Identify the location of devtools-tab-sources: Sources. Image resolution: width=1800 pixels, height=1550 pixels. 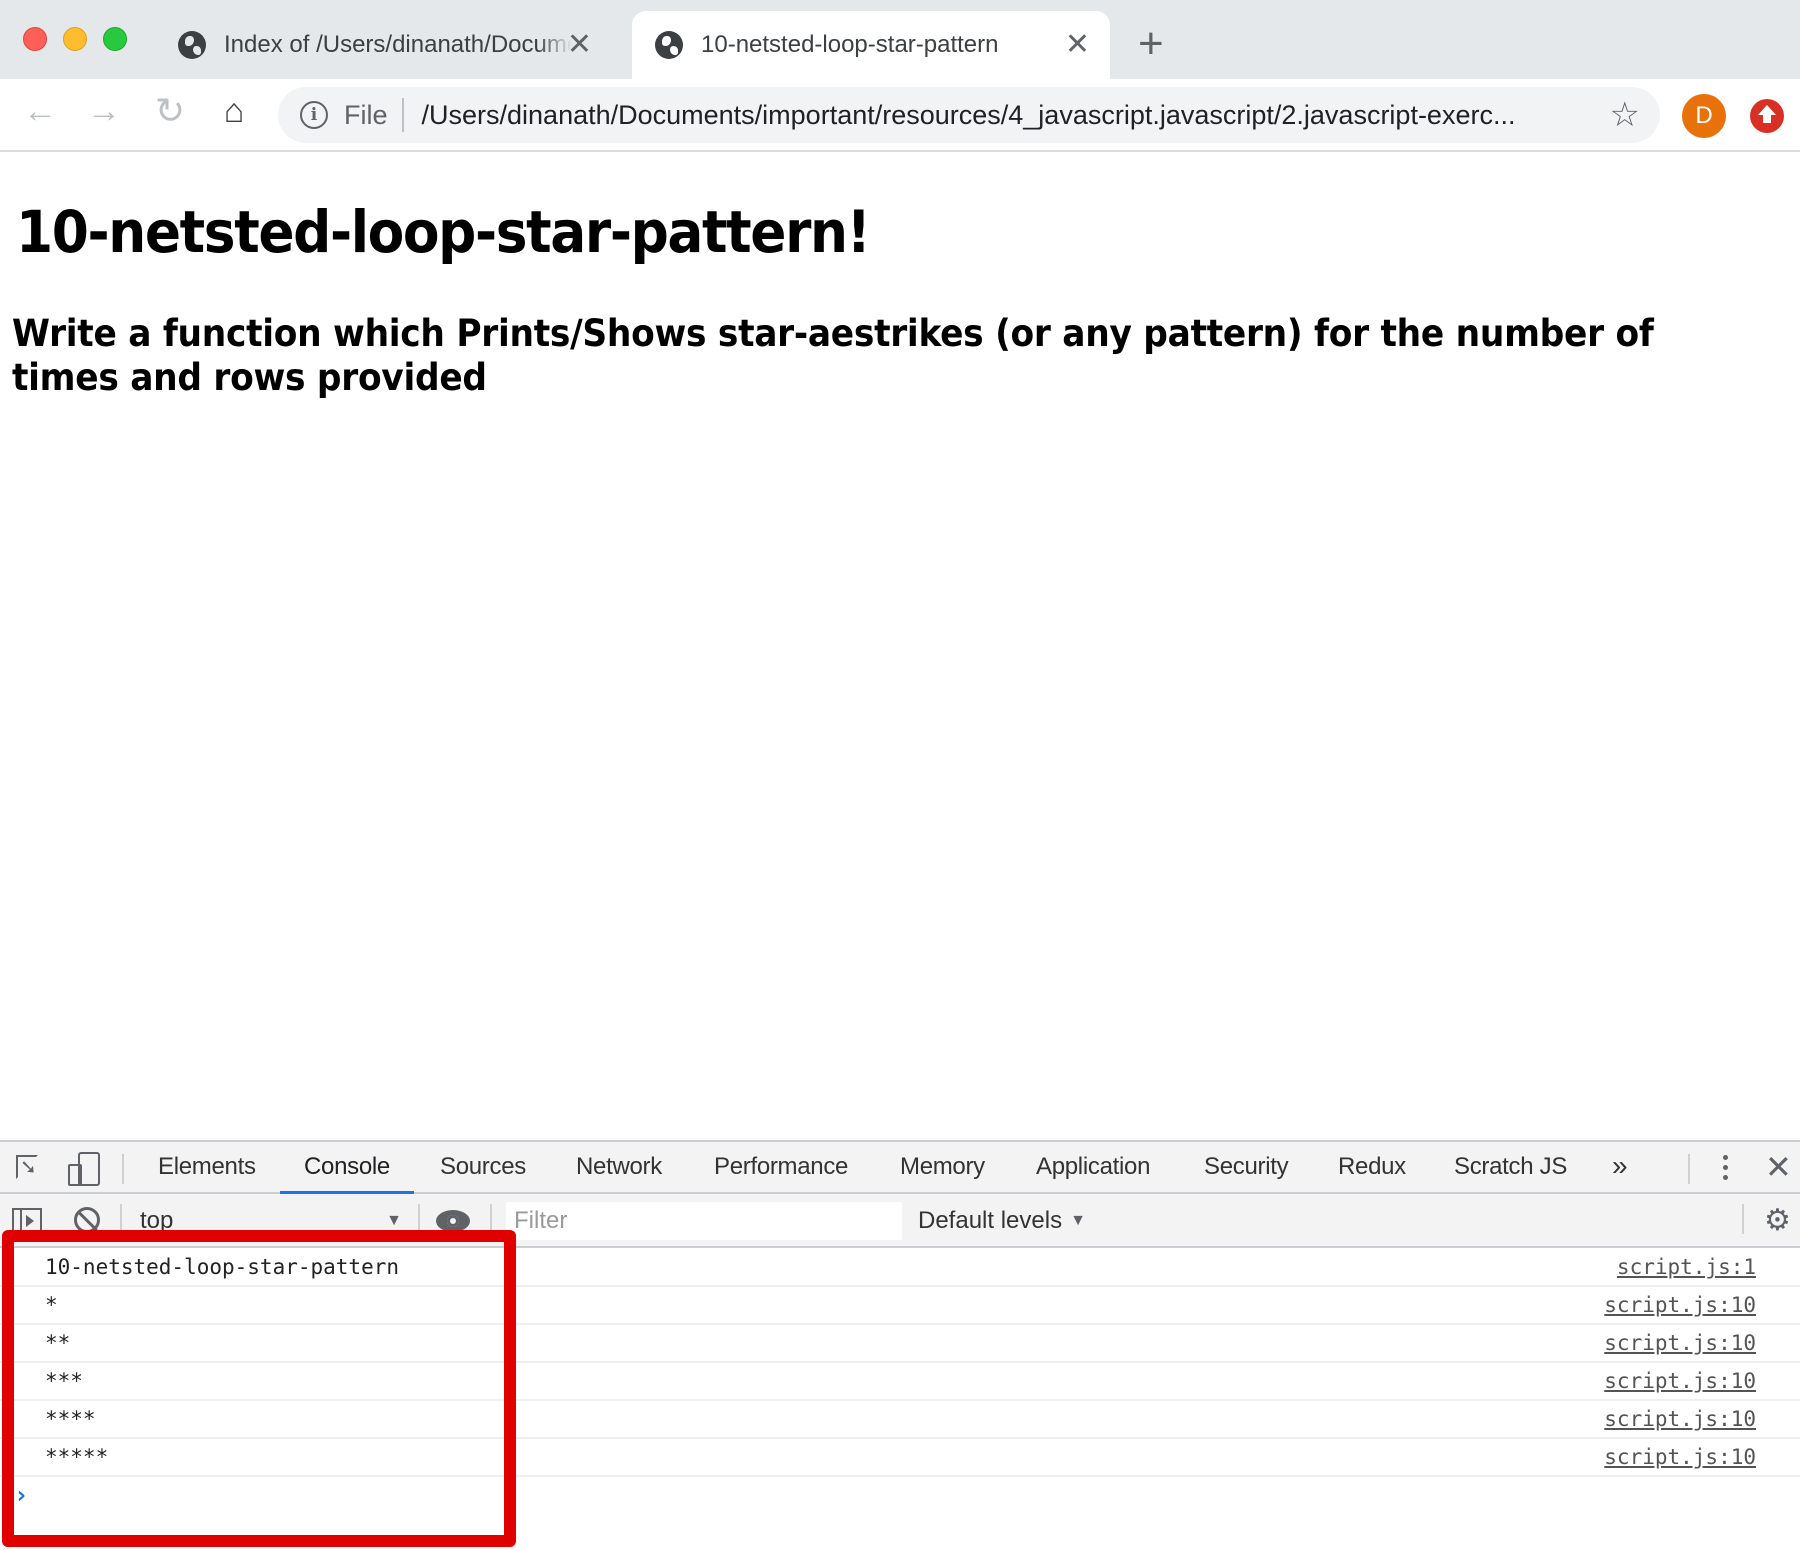
(483, 1167).